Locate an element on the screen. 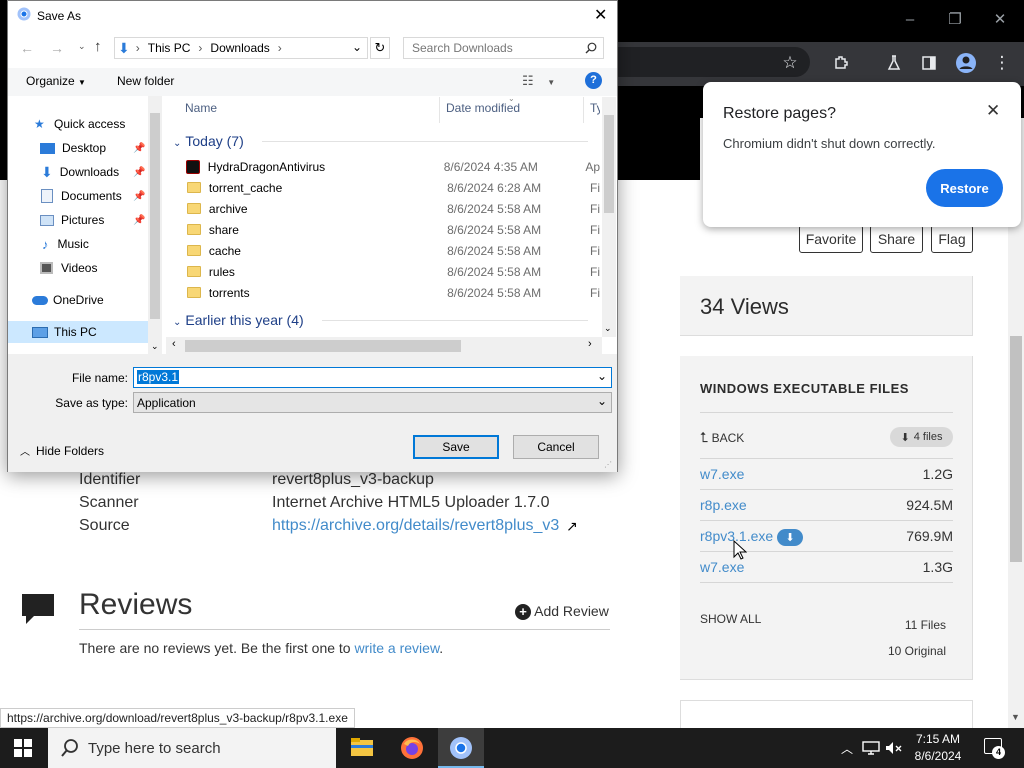 This screenshot has height=768, width=1024. volume-muted-icon is located at coordinates (894, 748).